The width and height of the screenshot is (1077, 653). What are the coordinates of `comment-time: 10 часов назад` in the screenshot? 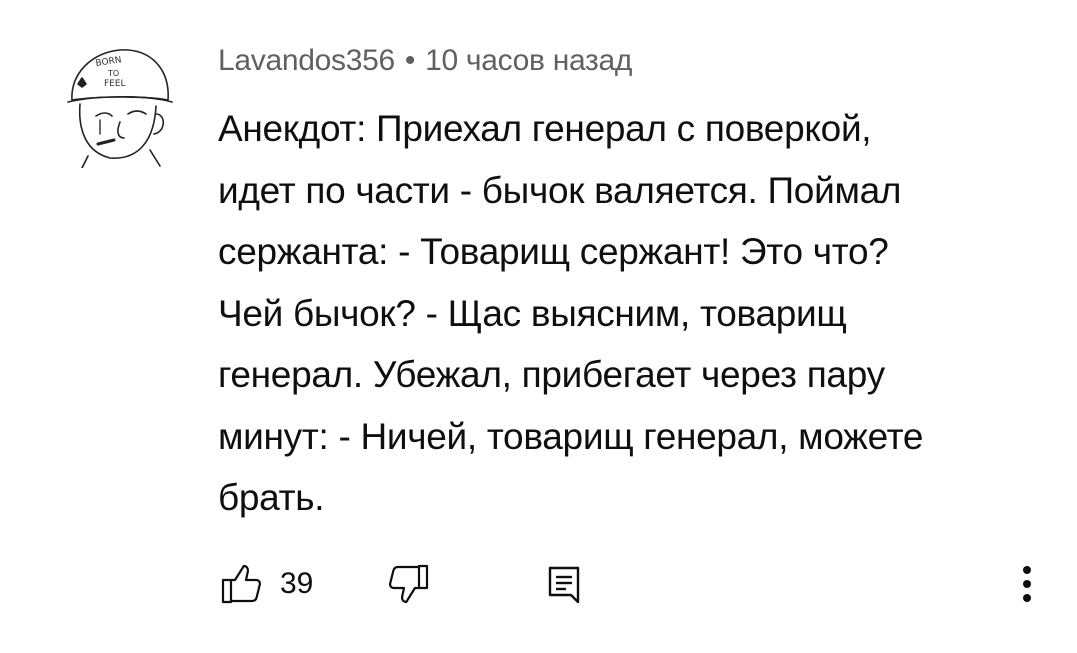 It's located at (529, 60).